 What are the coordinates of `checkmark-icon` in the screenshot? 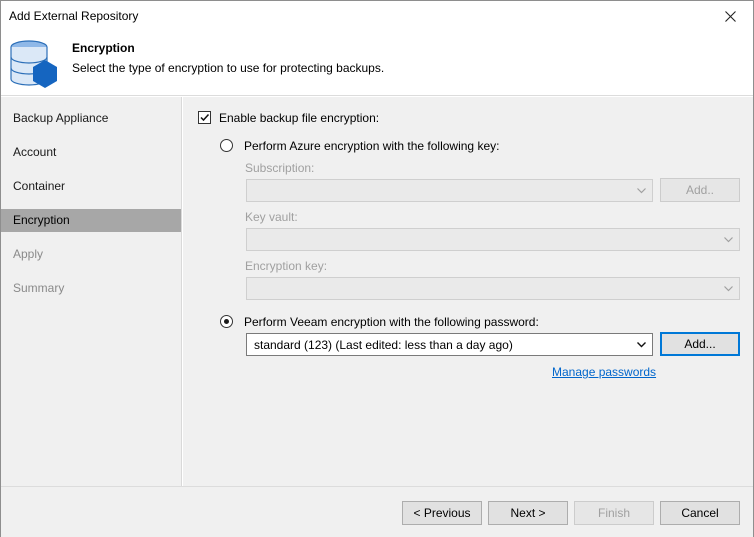 It's located at (205, 117).